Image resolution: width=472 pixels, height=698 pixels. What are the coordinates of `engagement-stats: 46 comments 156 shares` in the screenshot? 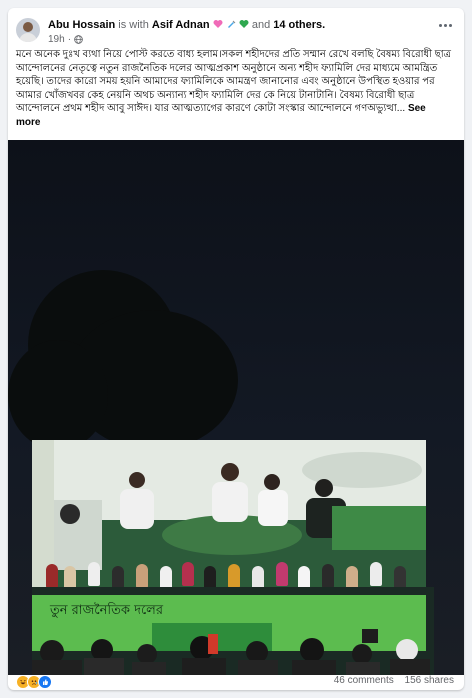 It's located at (390, 680).